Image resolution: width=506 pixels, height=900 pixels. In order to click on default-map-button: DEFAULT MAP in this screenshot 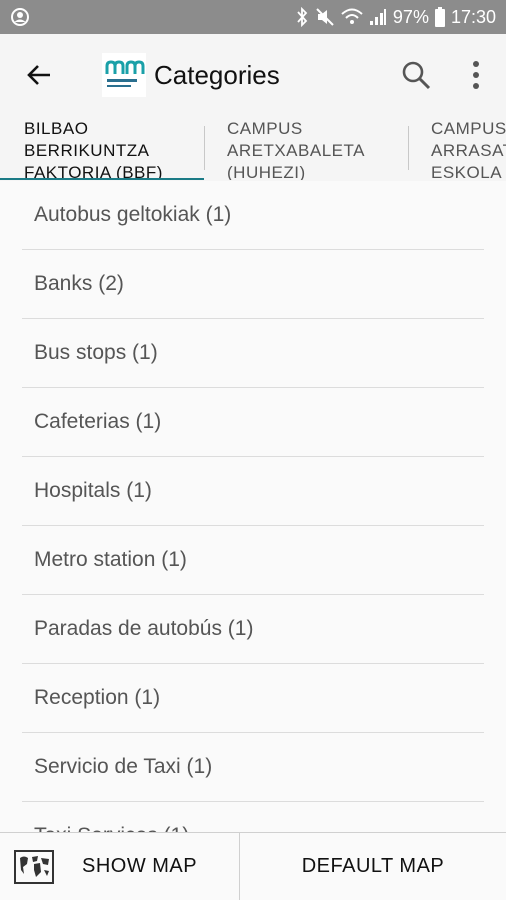, I will do `click(373, 866)`.